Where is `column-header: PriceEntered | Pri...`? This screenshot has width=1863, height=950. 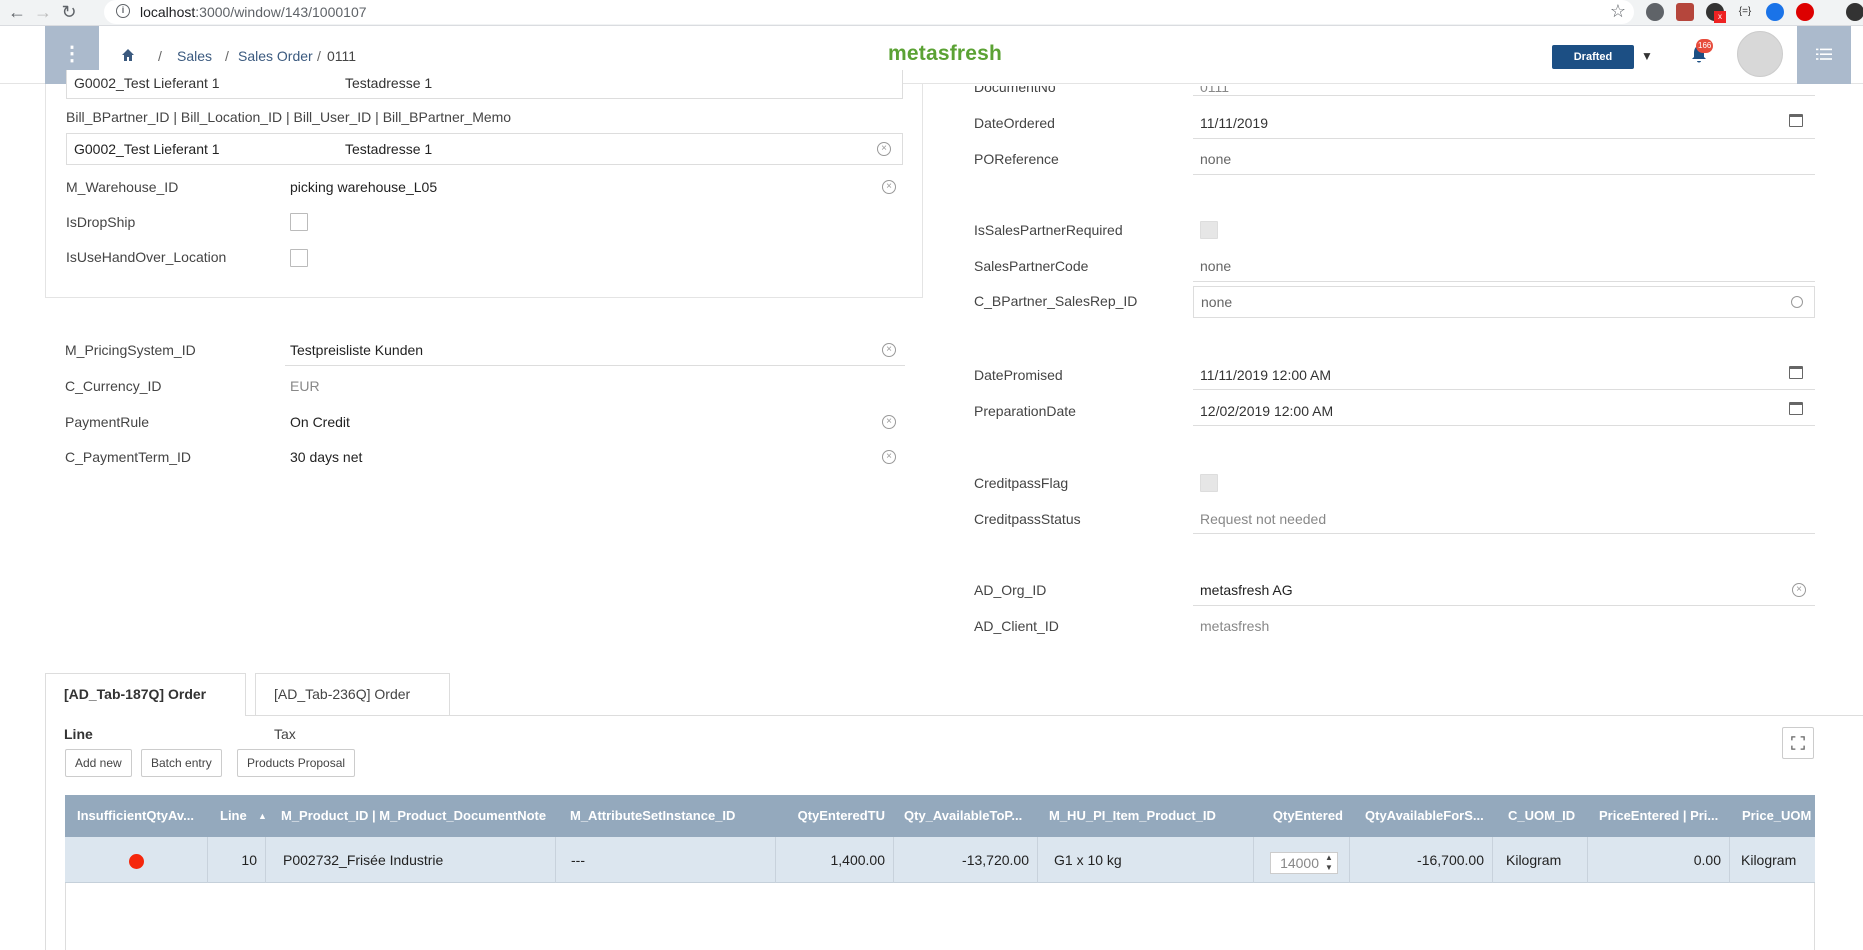 column-header: PriceEntered | Pri... is located at coordinates (1661, 816).